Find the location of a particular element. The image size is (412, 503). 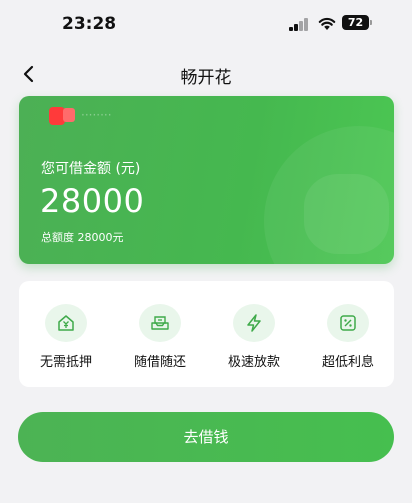

card-decoration-shape is located at coordinates (346, 214).